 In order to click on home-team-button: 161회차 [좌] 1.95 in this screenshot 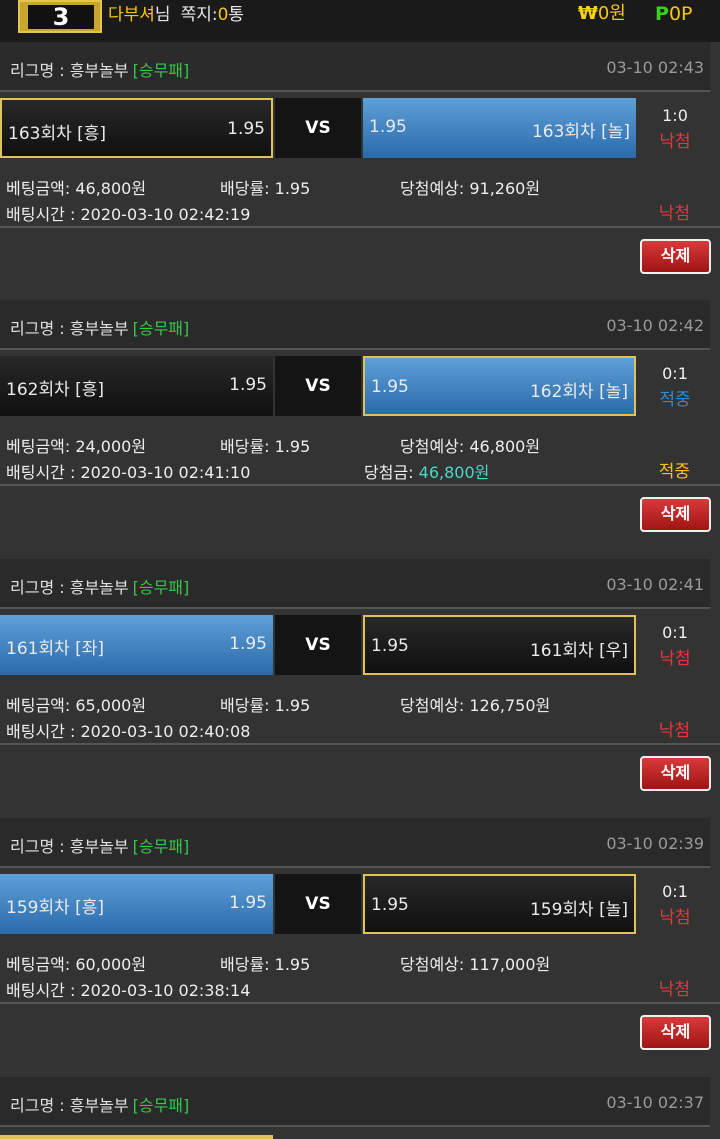, I will do `click(136, 645)`.